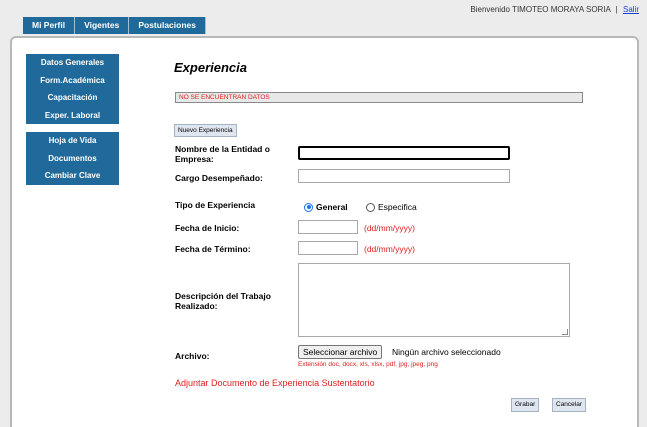  Describe the element at coordinates (215, 205) in the screenshot. I see `tipo-label: Tipo de Experiencia` at that location.